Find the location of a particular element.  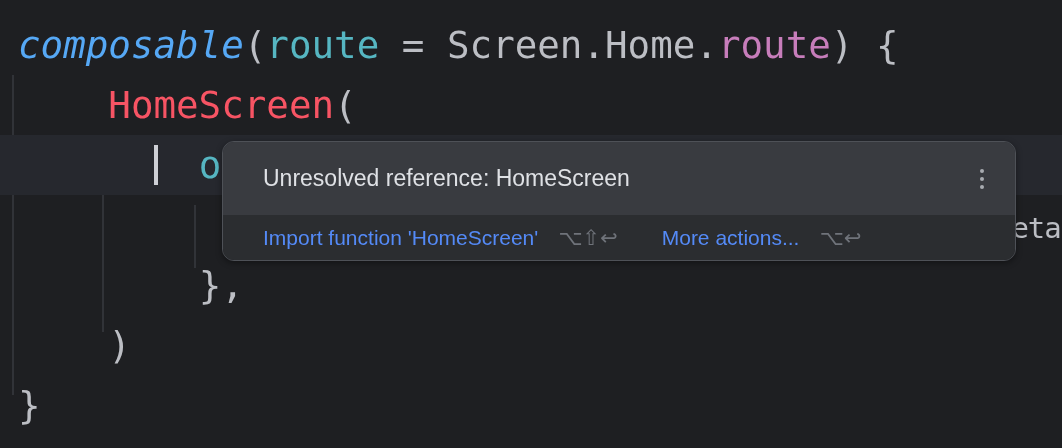

keyboard-shortcut: ⌥↩ is located at coordinates (840, 237).